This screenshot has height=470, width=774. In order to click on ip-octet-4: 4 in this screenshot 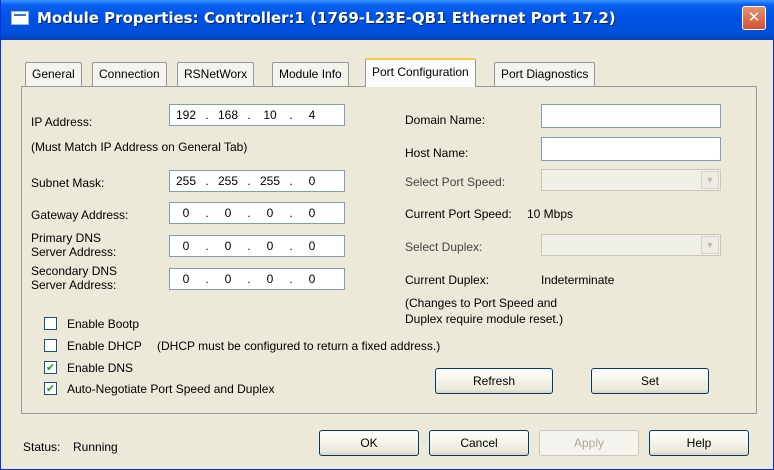, I will do `click(312, 115)`.